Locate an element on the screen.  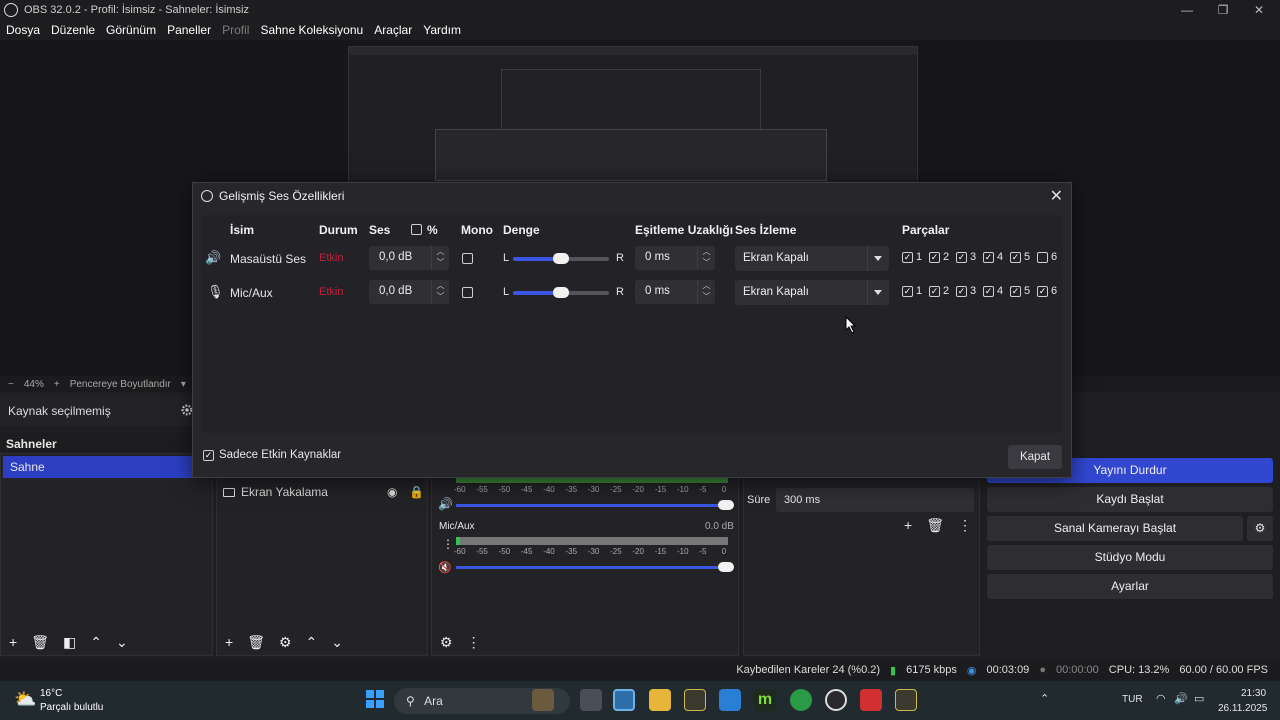
source-row: Ekran Yakalama ◉ 🔒 is located at coordinates (323, 492).